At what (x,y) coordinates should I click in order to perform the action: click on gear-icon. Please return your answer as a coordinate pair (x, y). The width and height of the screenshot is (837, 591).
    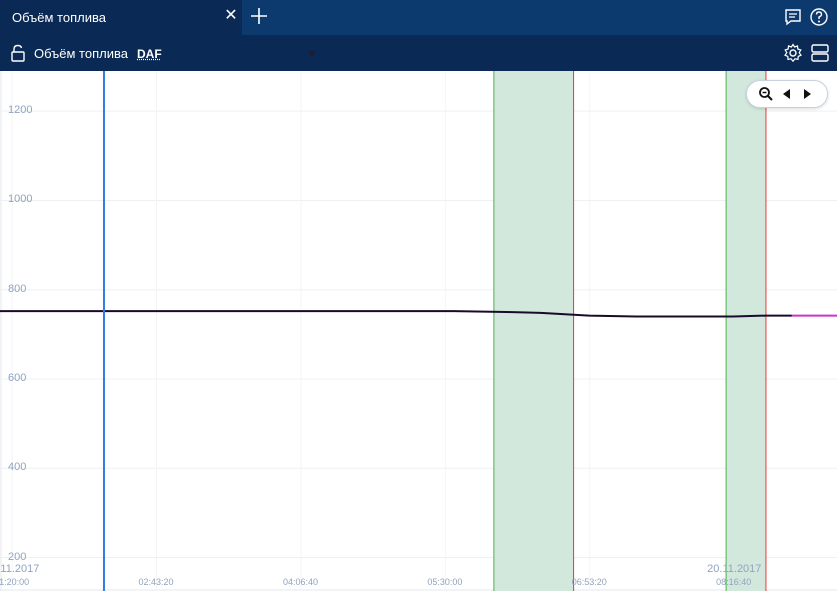
    Looking at the image, I should click on (793, 53).